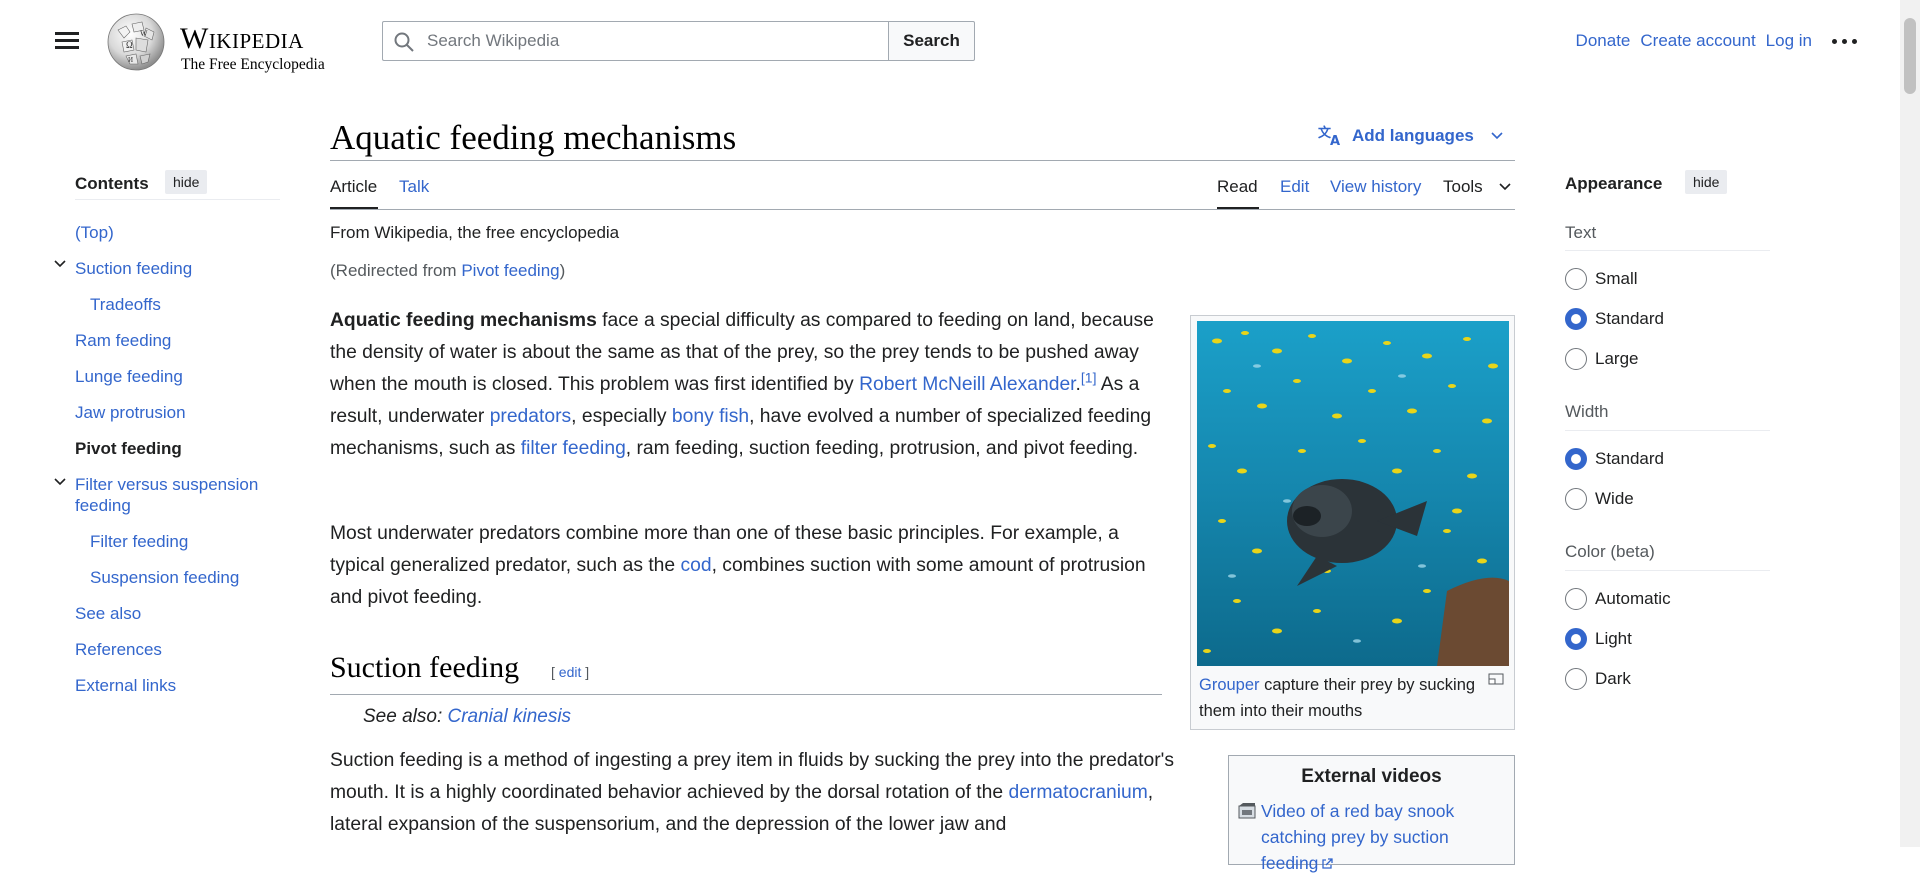  Describe the element at coordinates (475, 232) in the screenshot. I see `site-sub: From Wikipedia, the free encyclopedia` at that location.